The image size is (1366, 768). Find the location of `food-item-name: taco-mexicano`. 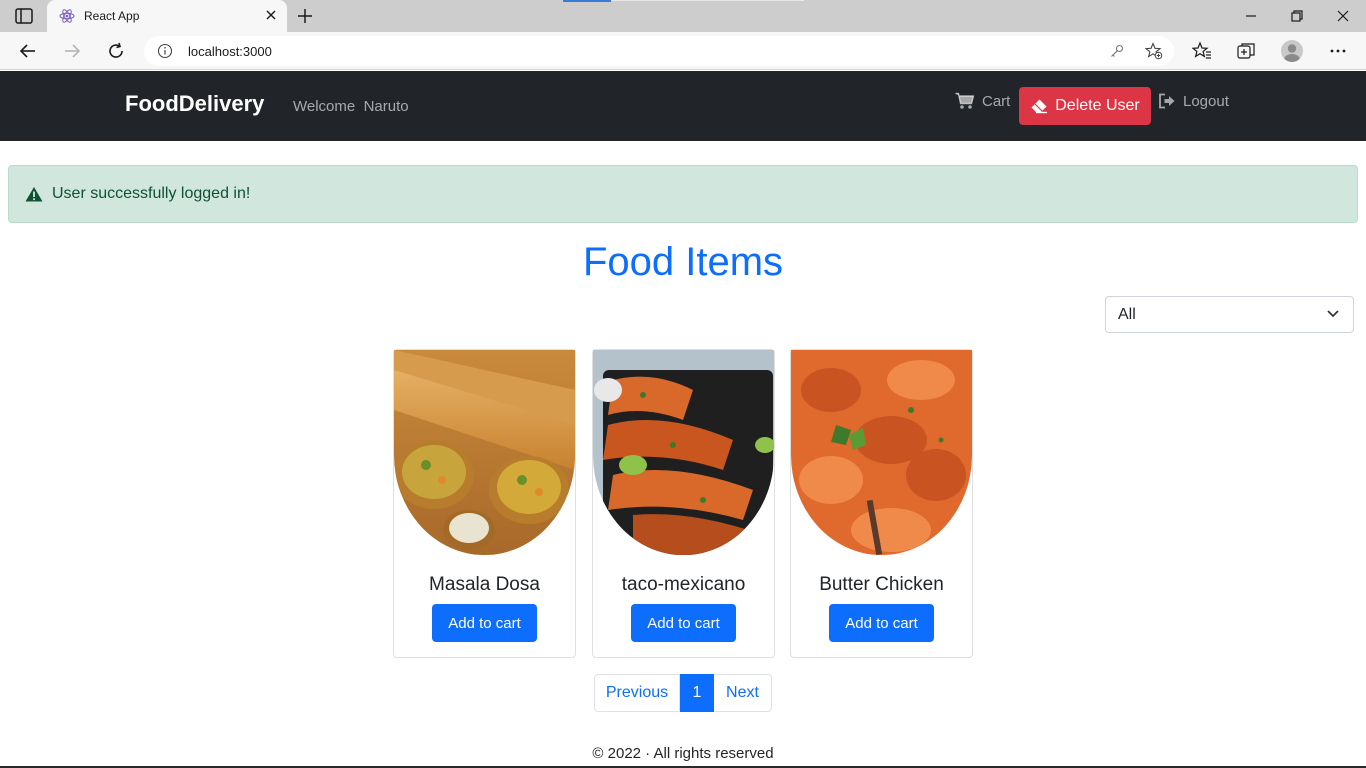

food-item-name: taco-mexicano is located at coordinates (683, 584).